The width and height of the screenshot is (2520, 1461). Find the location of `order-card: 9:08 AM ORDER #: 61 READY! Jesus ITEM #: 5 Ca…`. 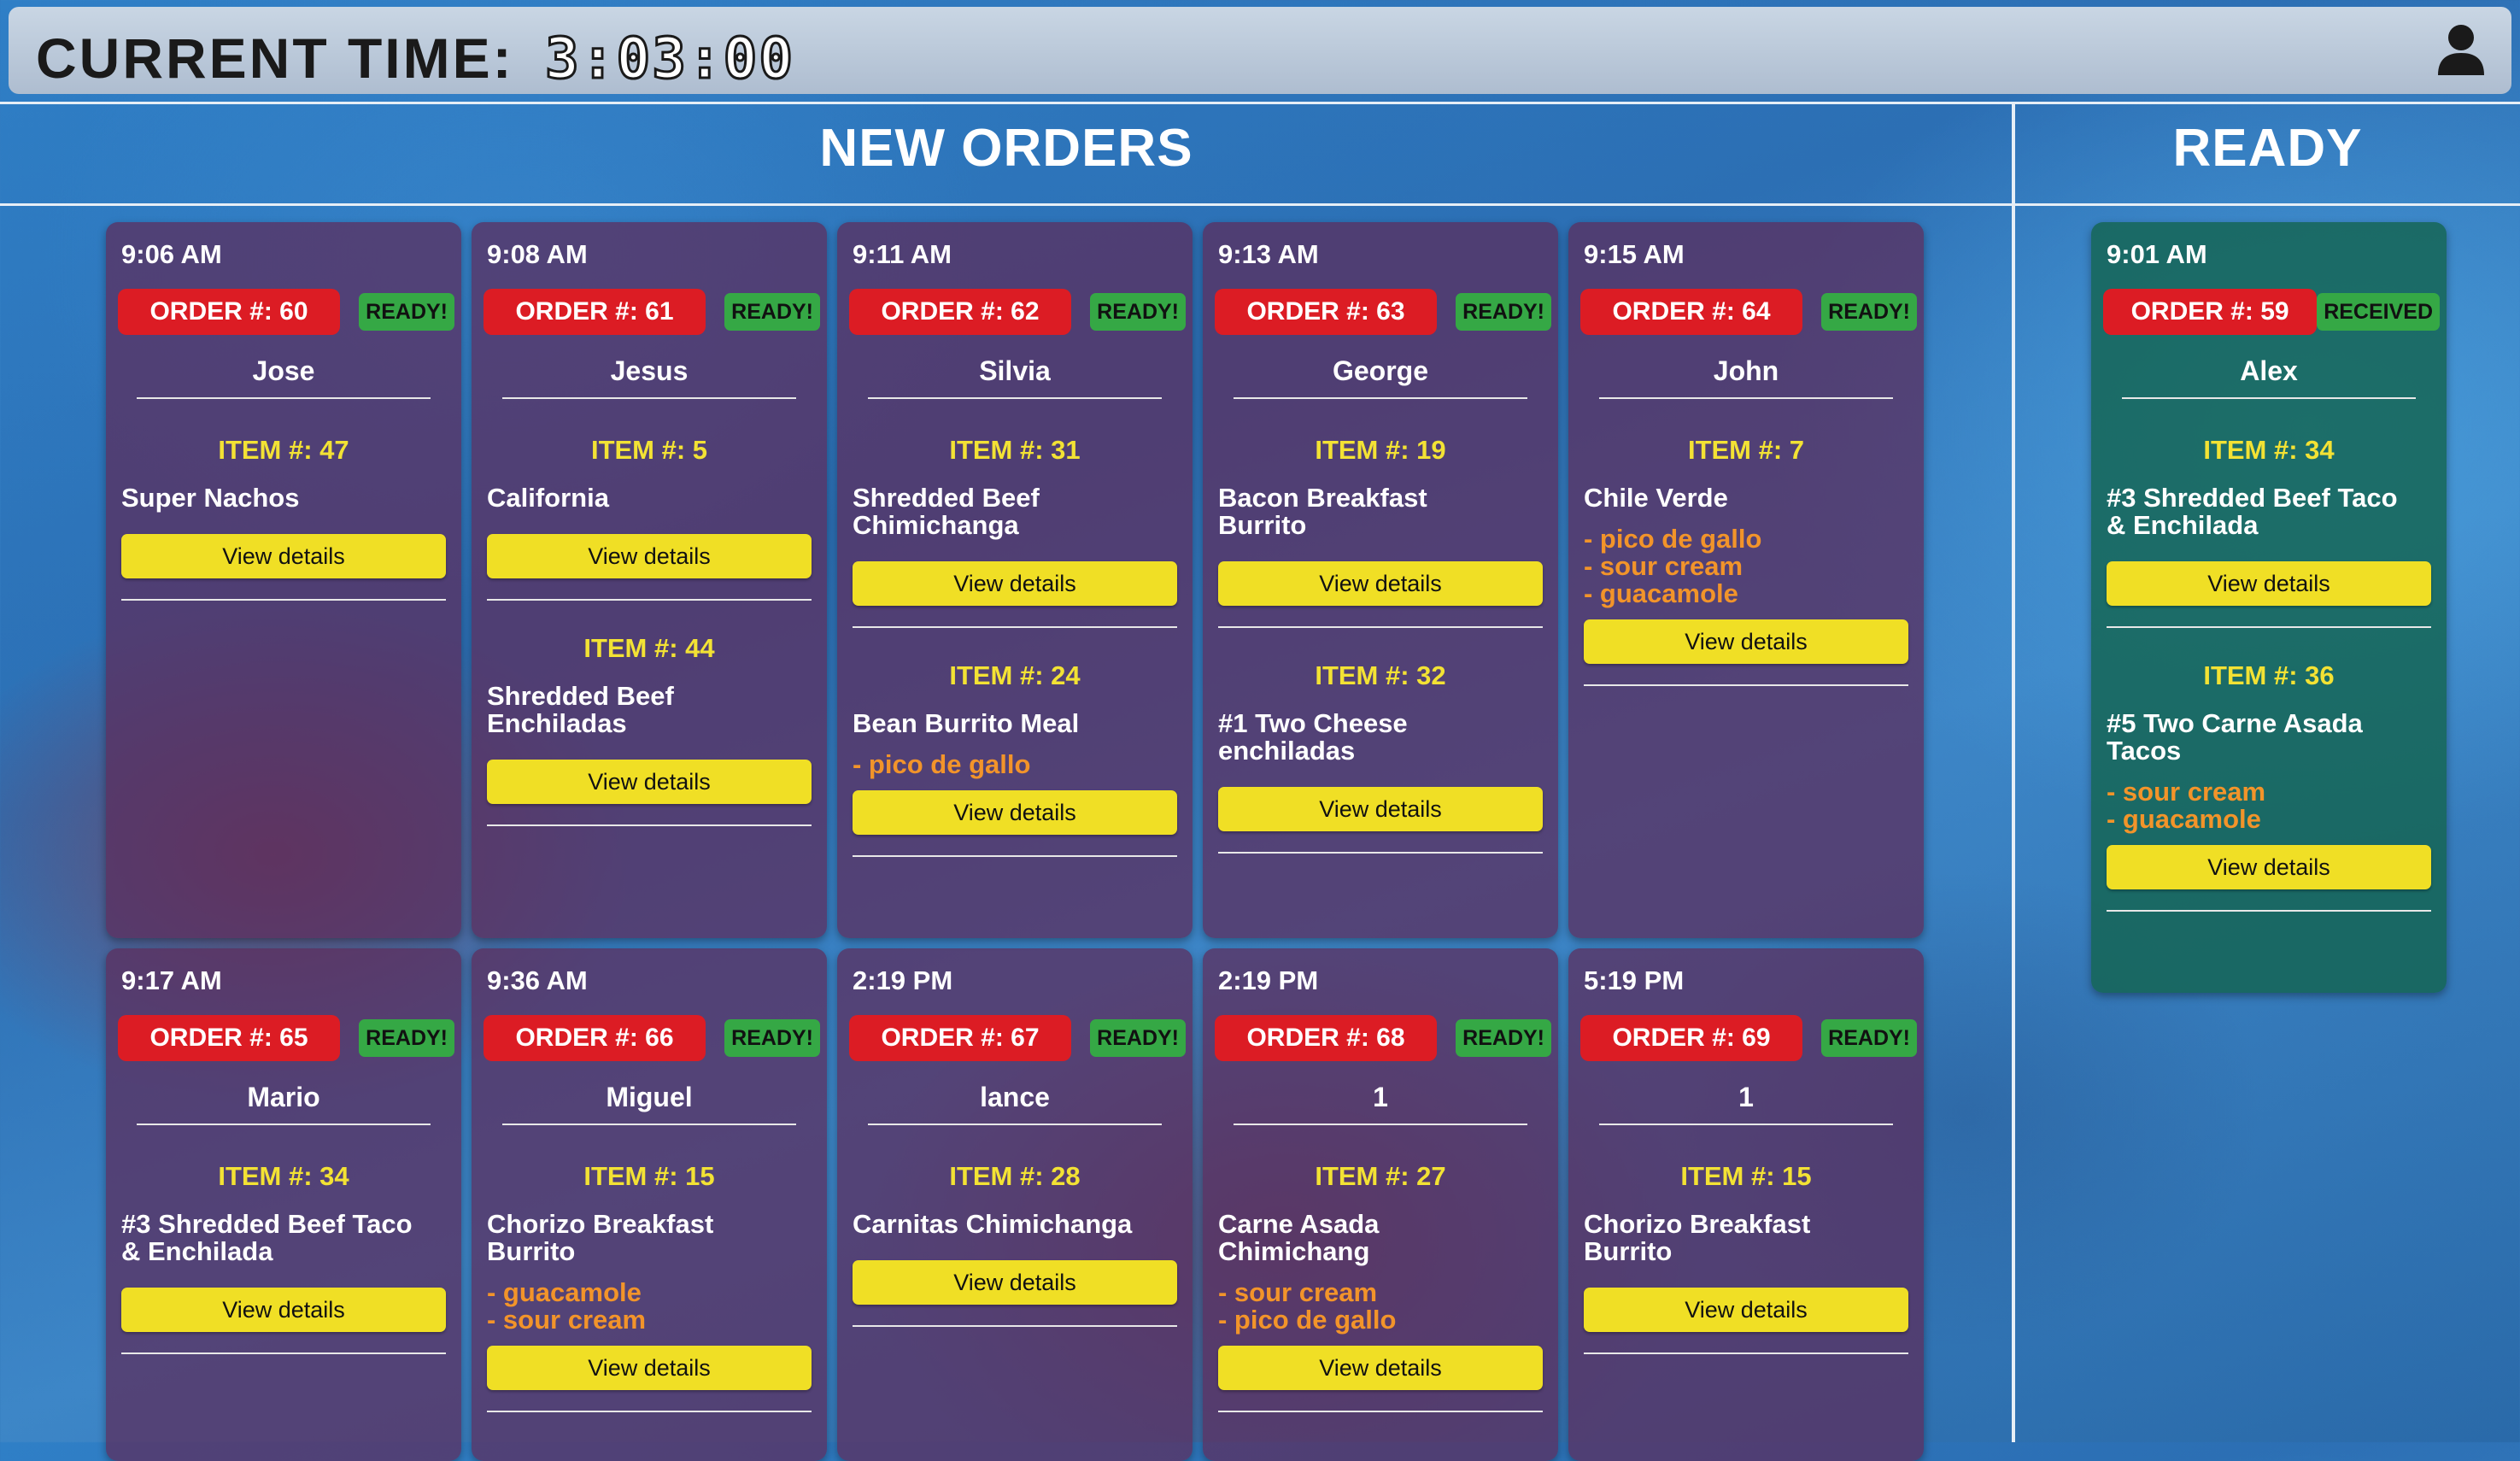

order-card: 9:08 AM ORDER #: 61 READY! Jesus ITEM #: 5 Ca… is located at coordinates (649, 580).